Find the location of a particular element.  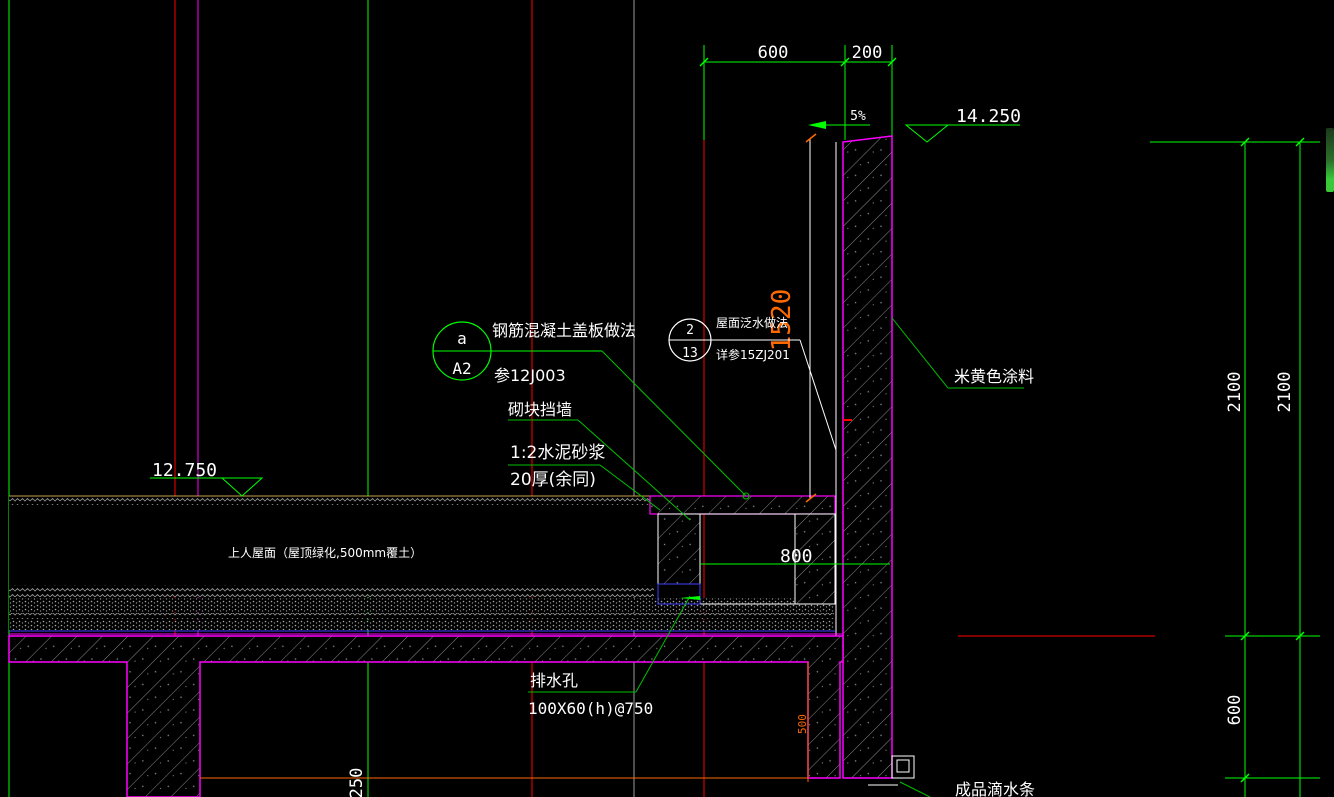

coating-label: 米黄色涂料 is located at coordinates (994, 376).